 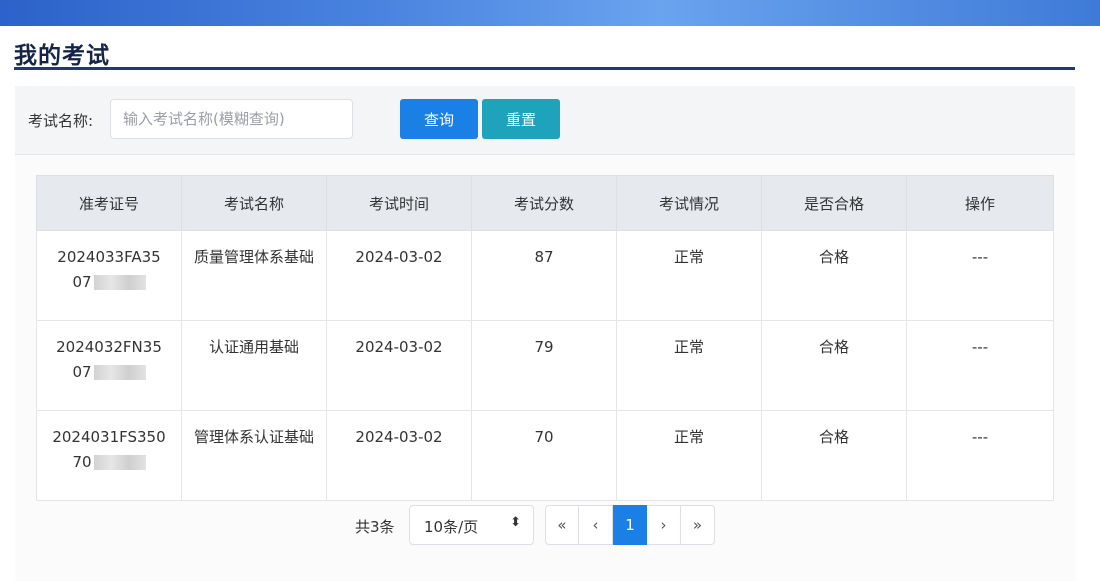 What do you see at coordinates (689, 203) in the screenshot?
I see `header-exam-status: 考试情况` at bounding box center [689, 203].